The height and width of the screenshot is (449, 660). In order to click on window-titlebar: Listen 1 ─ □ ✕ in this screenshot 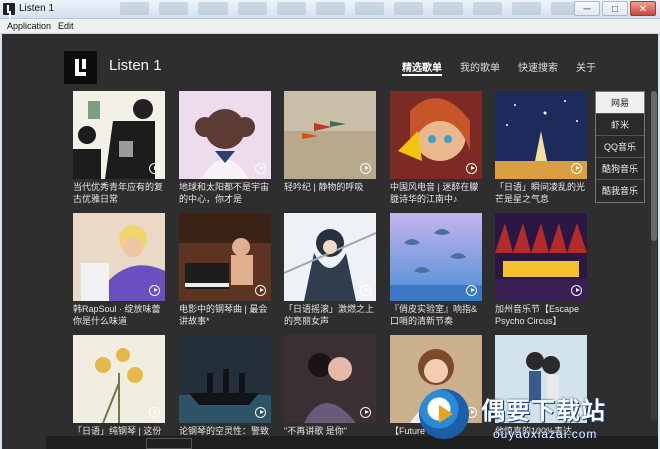, I will do `click(330, 9)`.